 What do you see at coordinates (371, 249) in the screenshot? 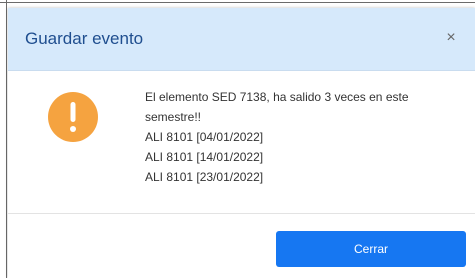
I see `close-button: Cerrar` at bounding box center [371, 249].